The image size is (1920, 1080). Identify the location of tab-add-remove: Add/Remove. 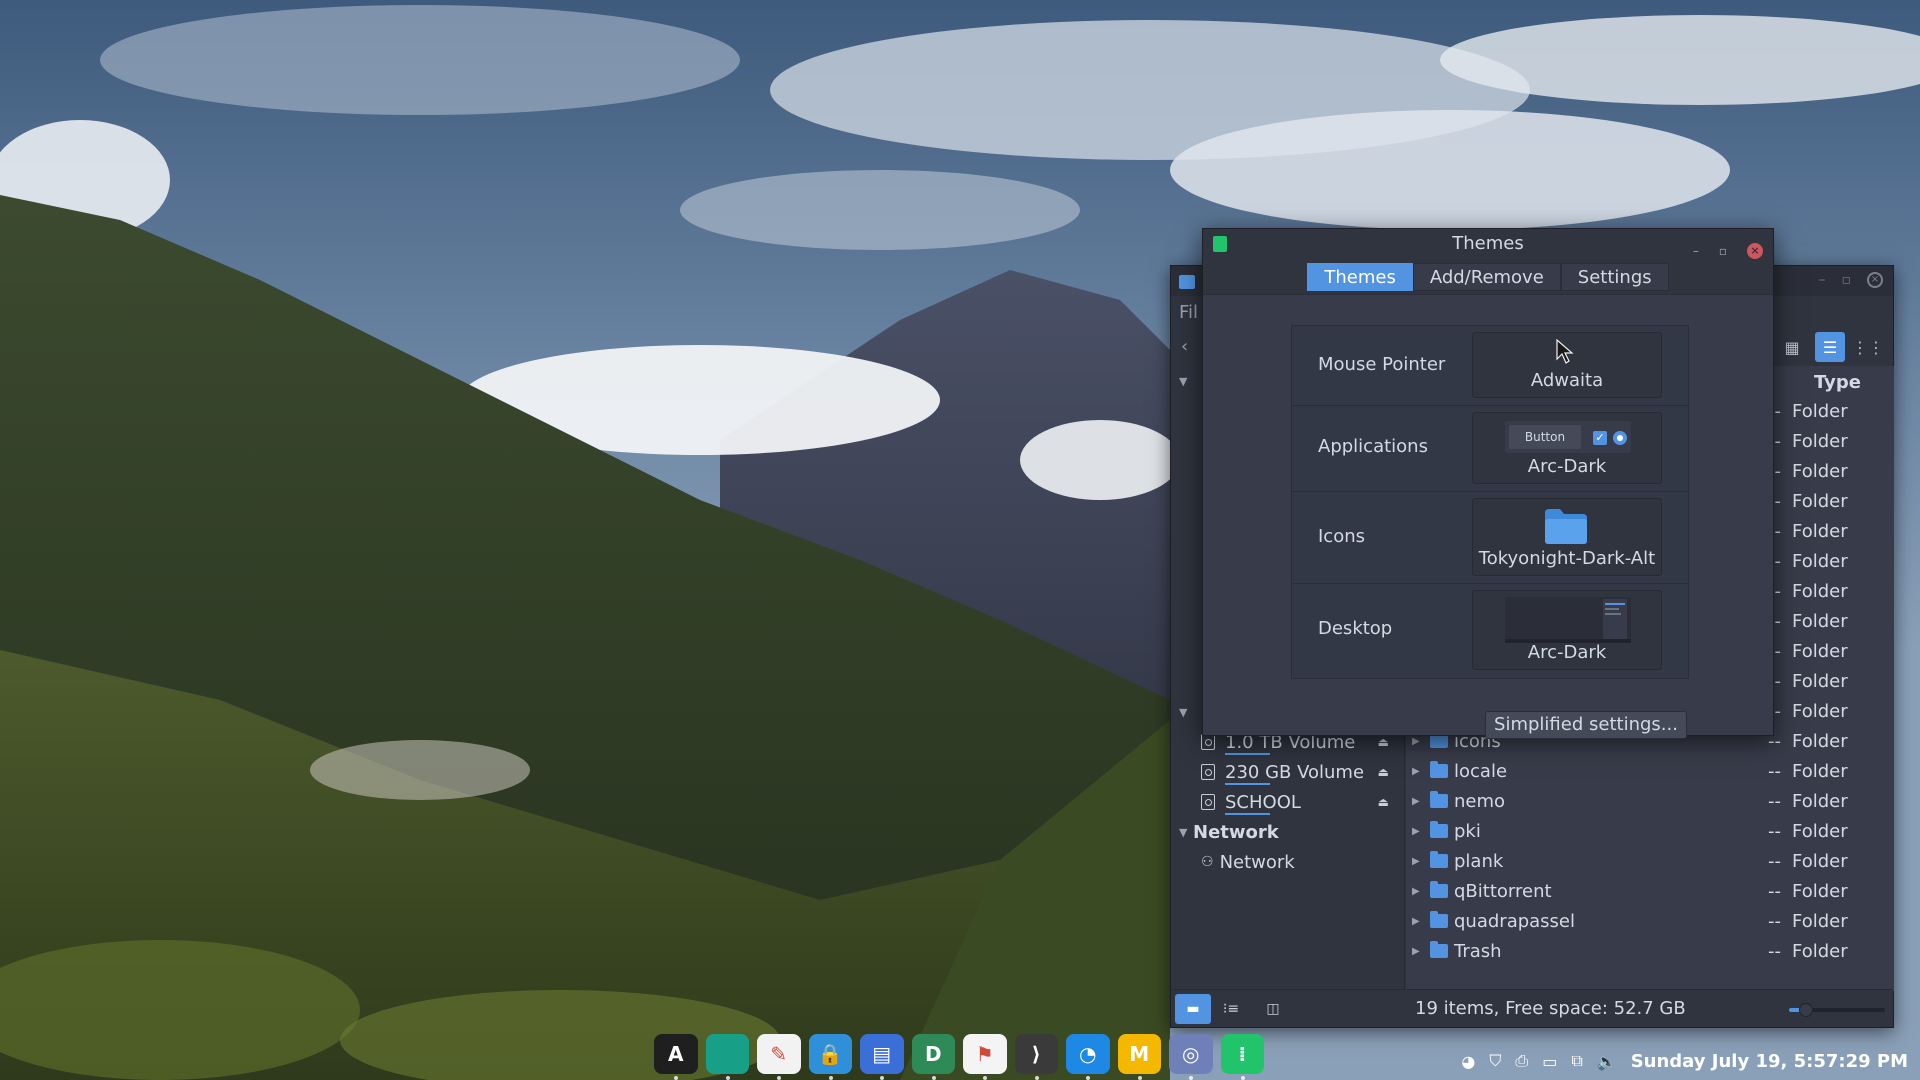
(1486, 276).